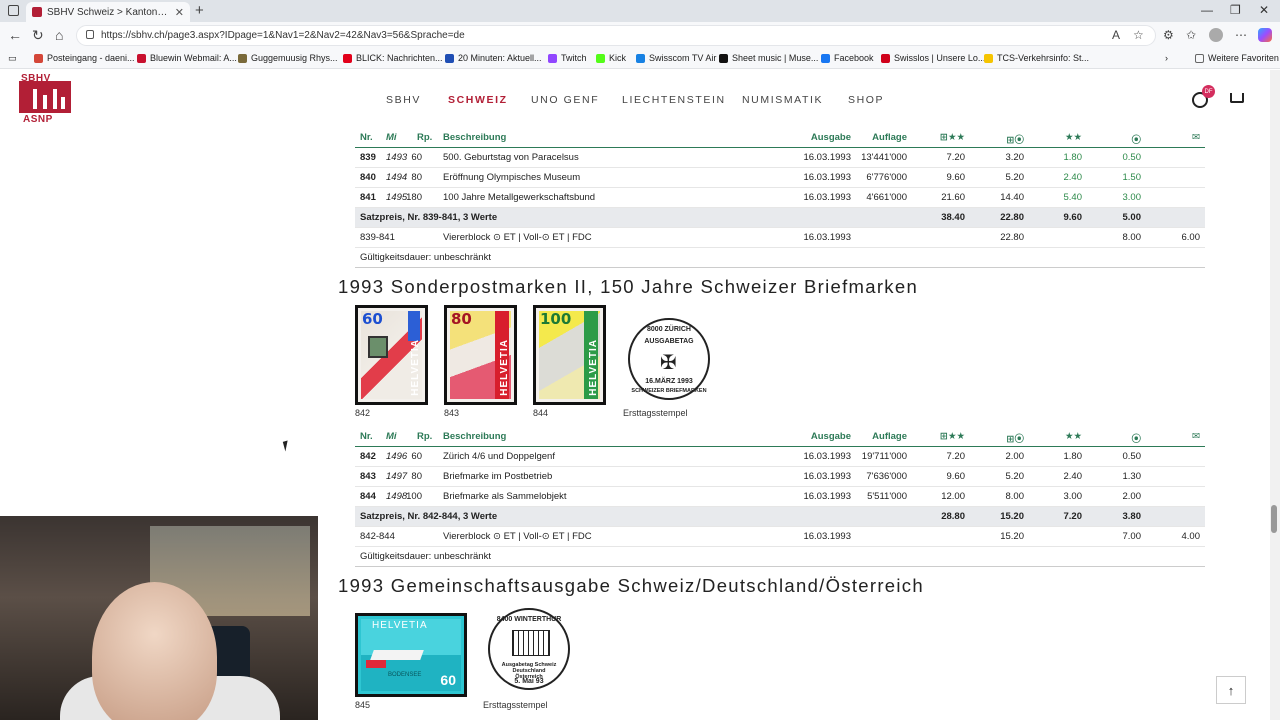 The width and height of the screenshot is (1280, 720). I want to click on stamp-image: 100 HELVETIA, so click(569, 355).